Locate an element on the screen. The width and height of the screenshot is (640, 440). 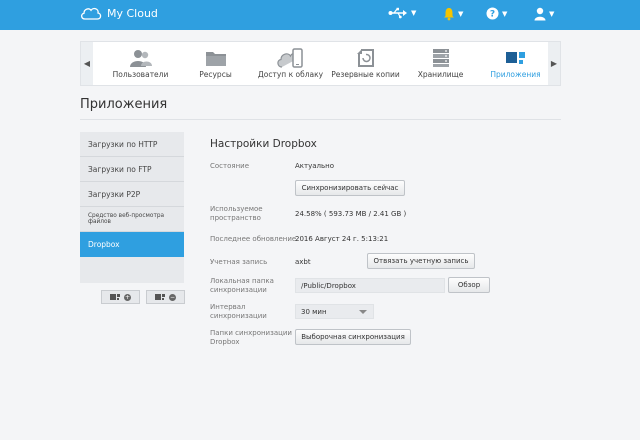
selective-sync-button: Выборочная синхронизация is located at coordinates (353, 337).